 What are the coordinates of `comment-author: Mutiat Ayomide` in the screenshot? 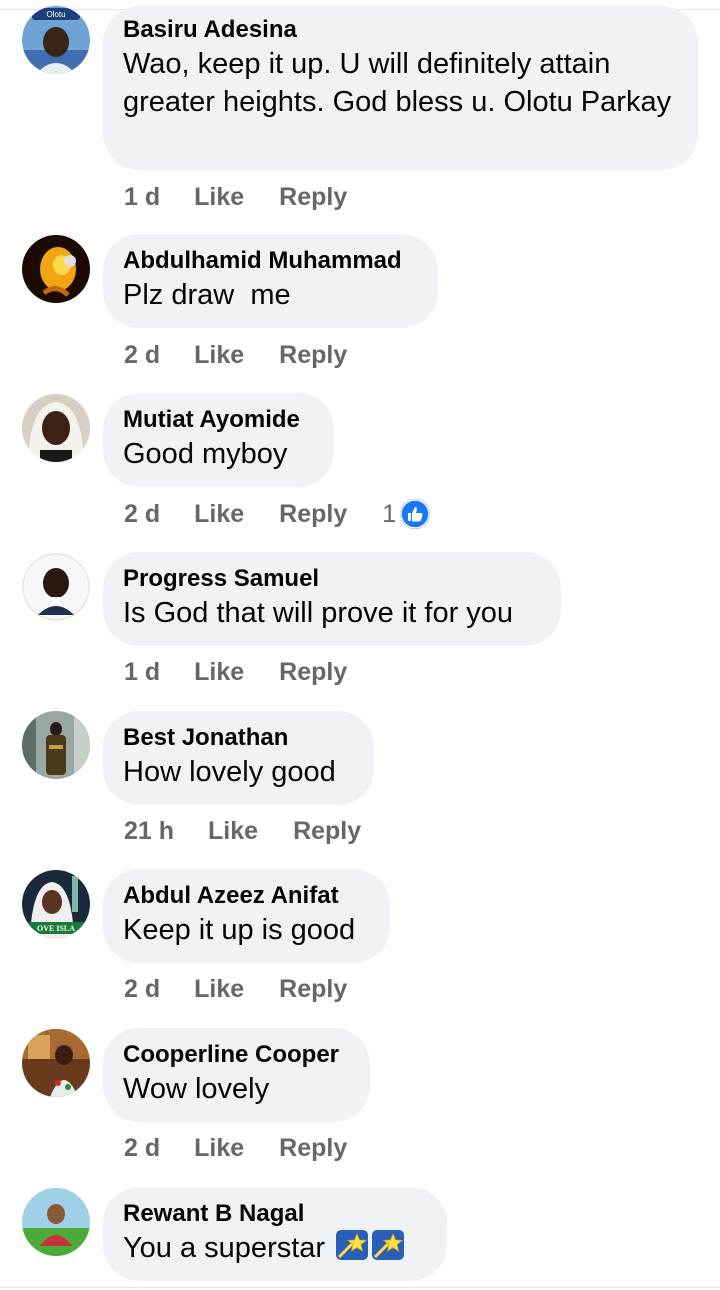 It's located at (218, 420).